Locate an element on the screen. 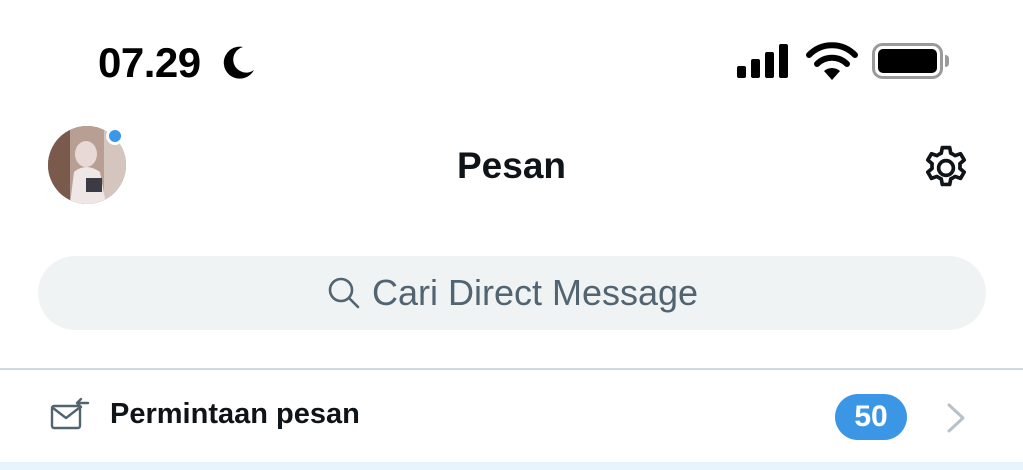 The image size is (1023, 470). chevron-right-icon is located at coordinates (956, 418).